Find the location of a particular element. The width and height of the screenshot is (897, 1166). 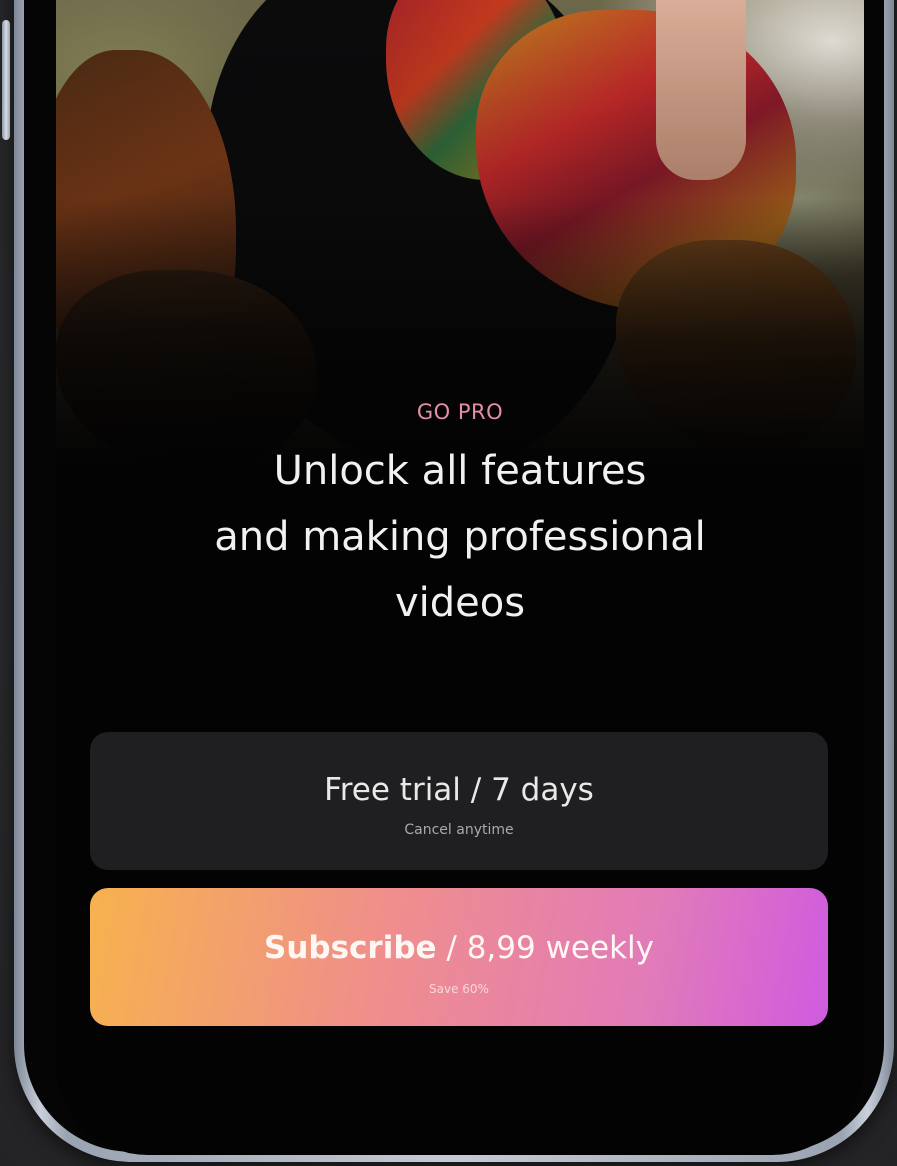

free-trial-button: Free trial / 7 days Cancel anytime is located at coordinates (459, 801).